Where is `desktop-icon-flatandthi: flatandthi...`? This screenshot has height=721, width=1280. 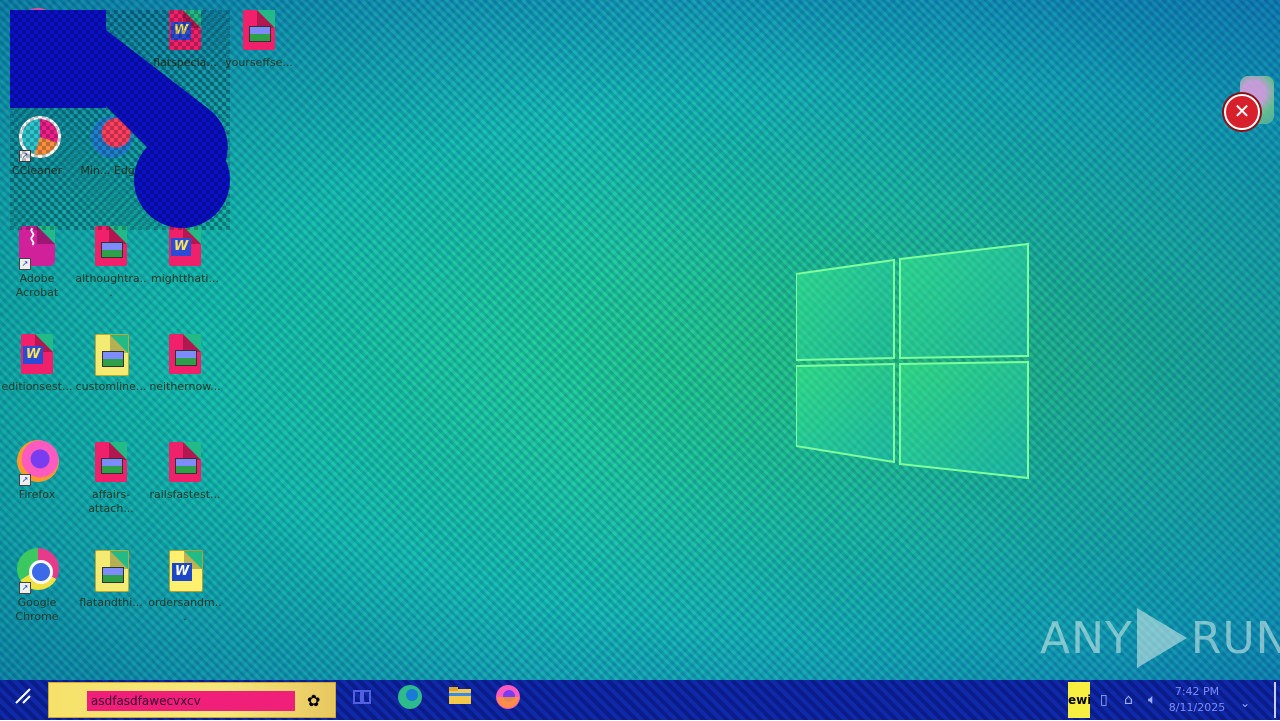 desktop-icon-flatandthi: flatandthi... is located at coordinates (111, 579).